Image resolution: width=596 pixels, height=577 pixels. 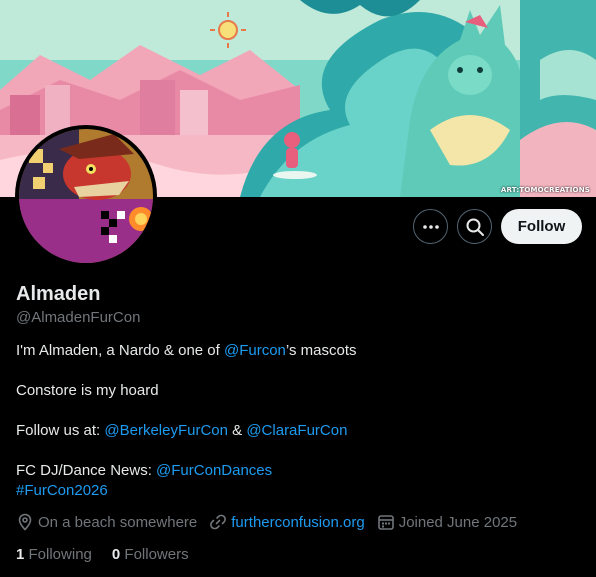 What do you see at coordinates (78, 317) in the screenshot?
I see `user-handle: @AlmadenFurCon` at bounding box center [78, 317].